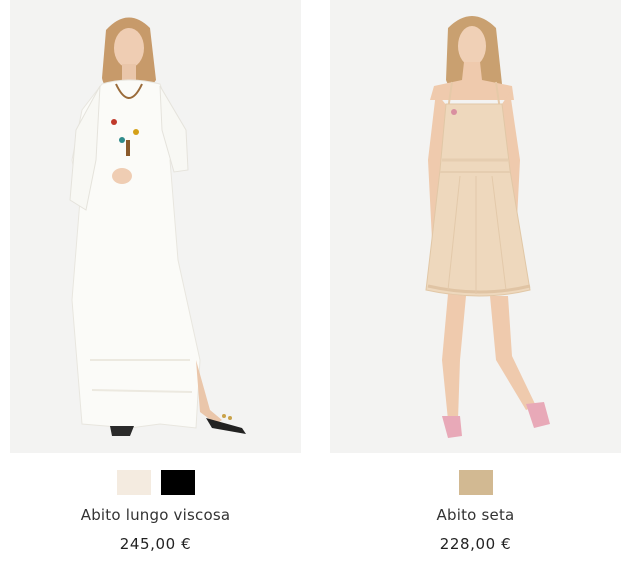 The height and width of the screenshot is (565, 621). Describe the element at coordinates (475, 544) in the screenshot. I see `product-price: 228,00 €` at that location.